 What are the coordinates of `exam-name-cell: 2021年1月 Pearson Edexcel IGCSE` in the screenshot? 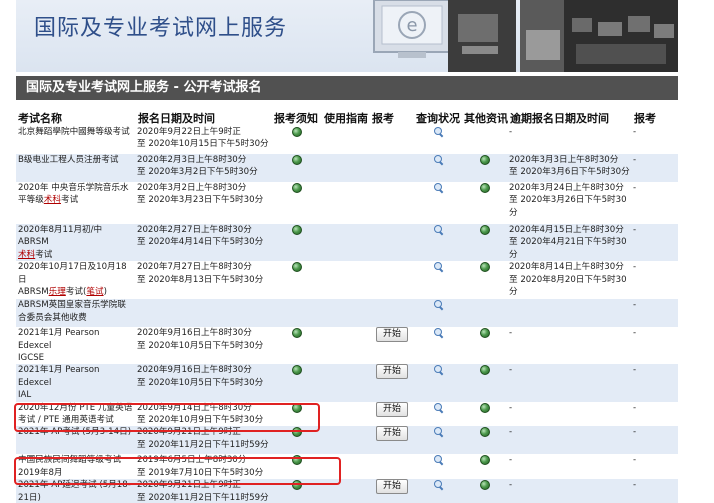 It's located at (76, 346).